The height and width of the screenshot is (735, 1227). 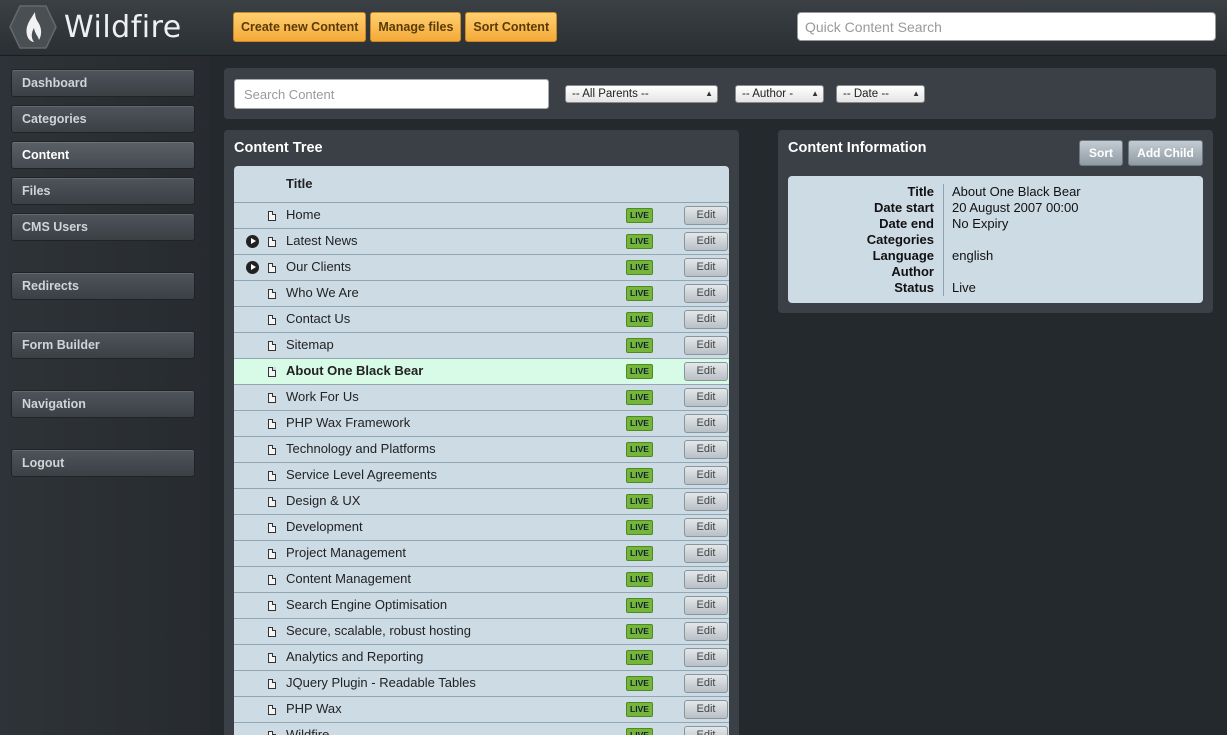 What do you see at coordinates (103, 286) in the screenshot?
I see `sidebar-item-redirects: Redirects` at bounding box center [103, 286].